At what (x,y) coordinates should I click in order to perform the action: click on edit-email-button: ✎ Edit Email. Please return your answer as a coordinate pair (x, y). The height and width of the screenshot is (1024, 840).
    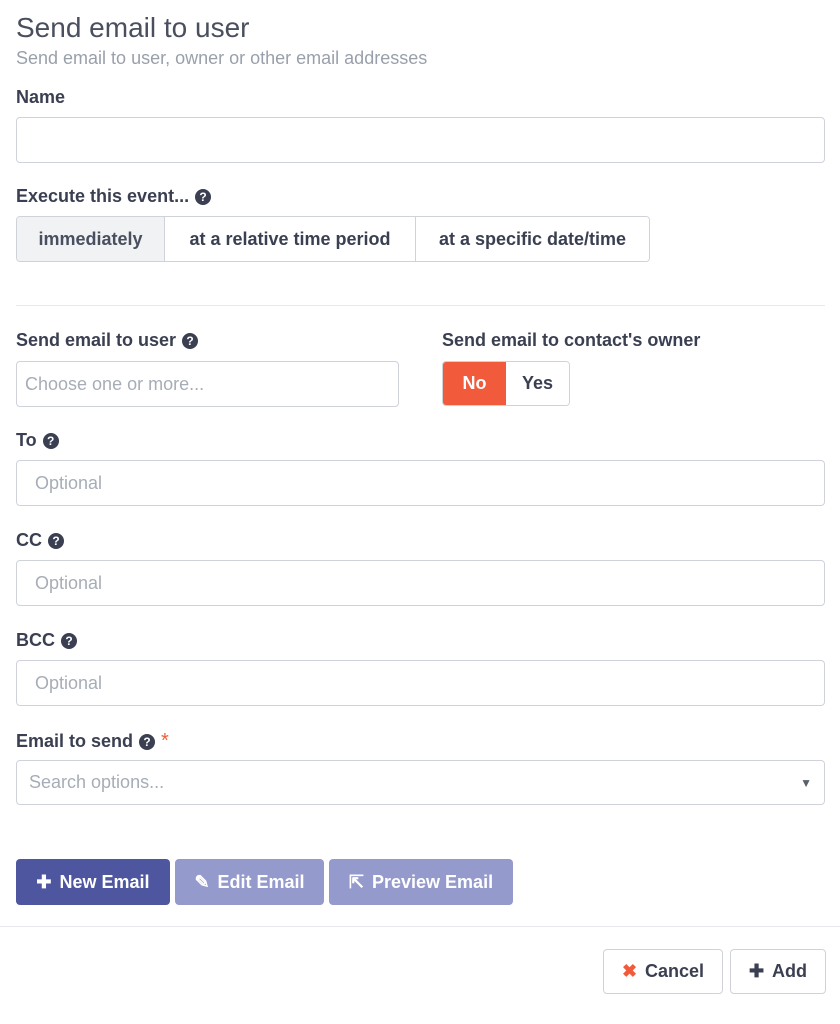
    Looking at the image, I should click on (249, 882).